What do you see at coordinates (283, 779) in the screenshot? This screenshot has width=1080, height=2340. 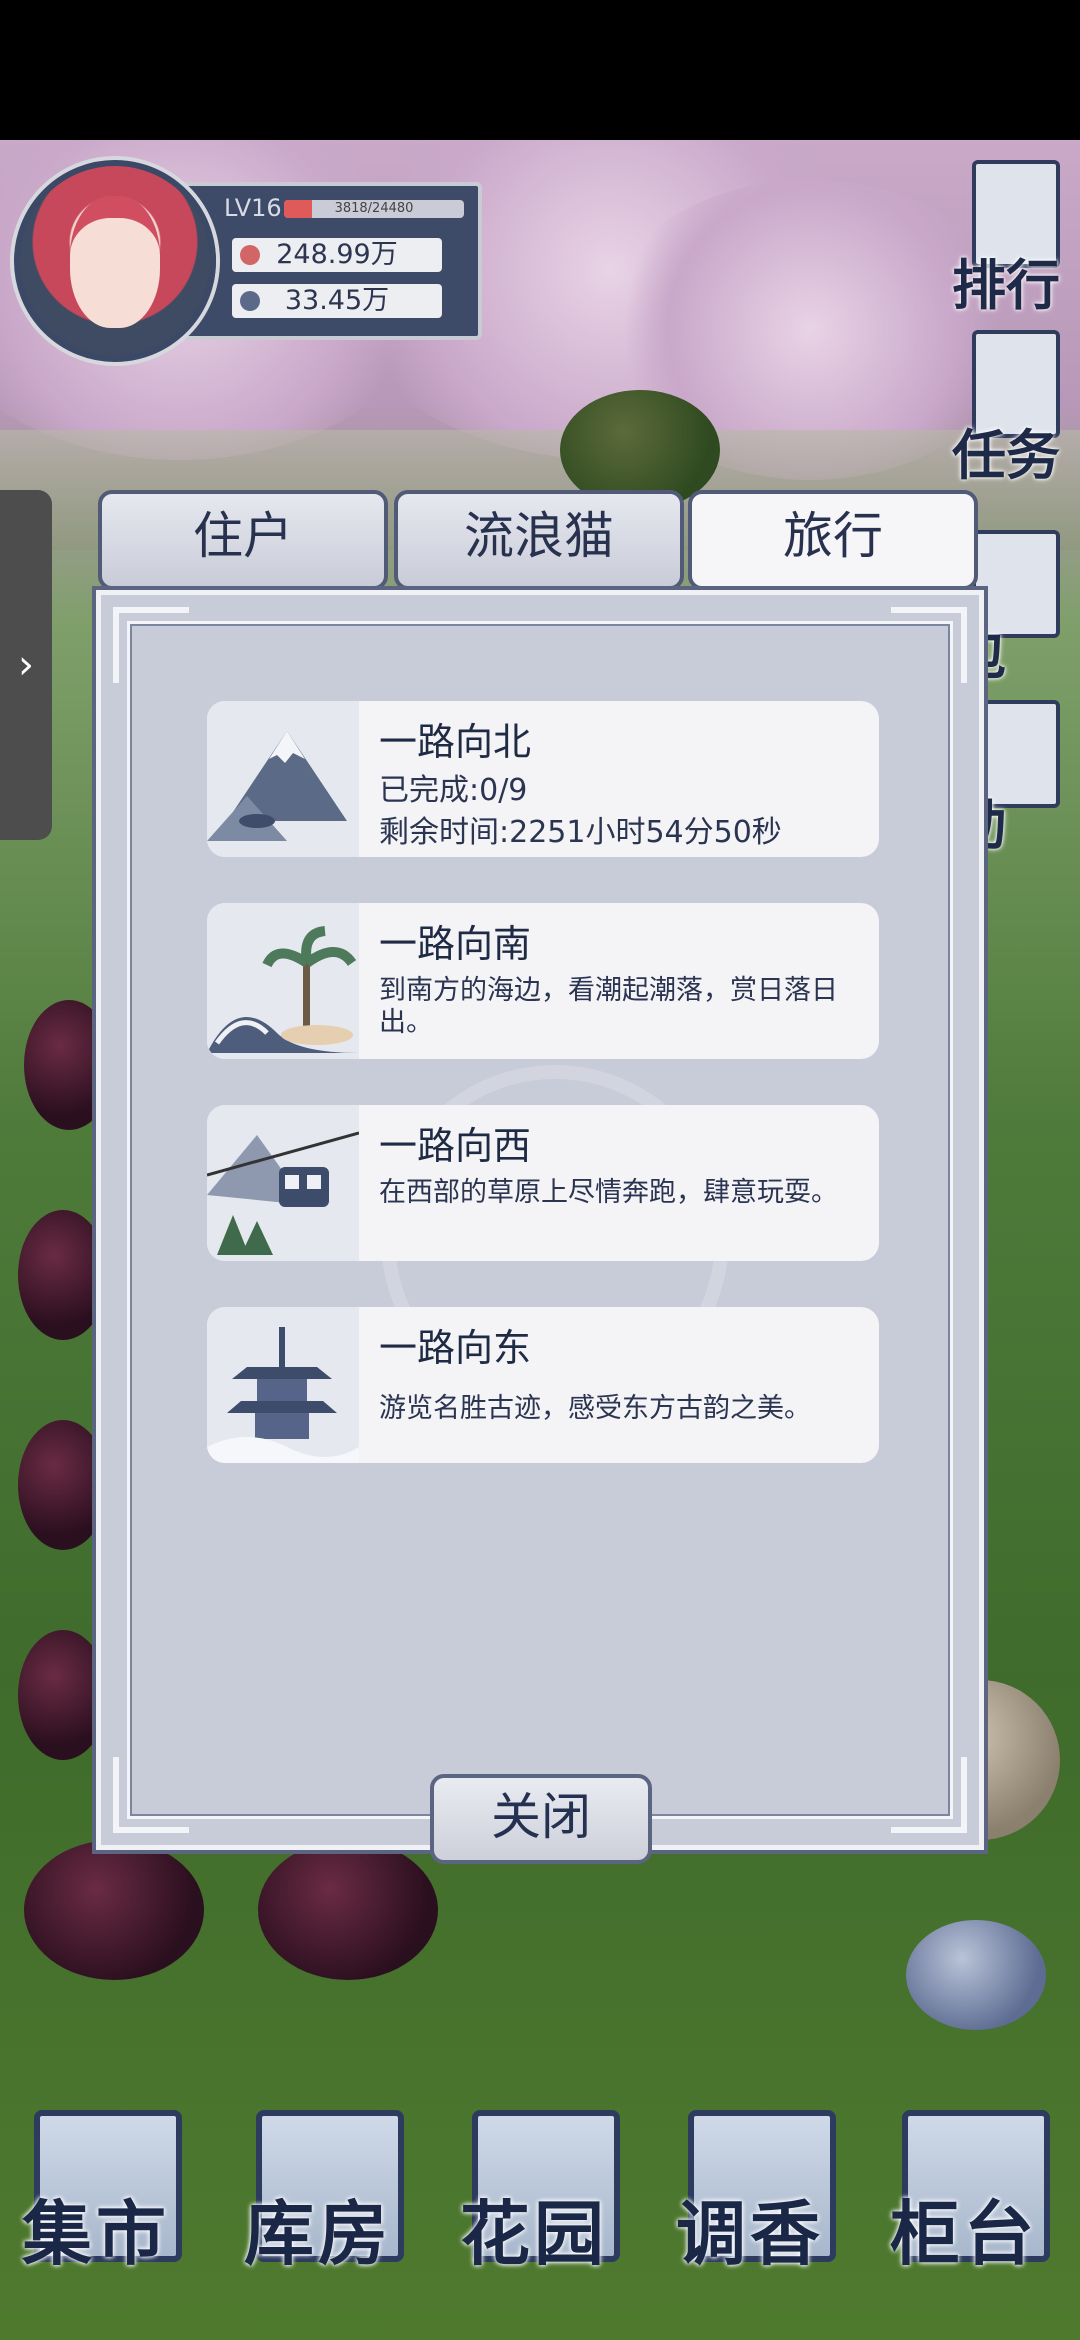 I see `mountain-icon` at bounding box center [283, 779].